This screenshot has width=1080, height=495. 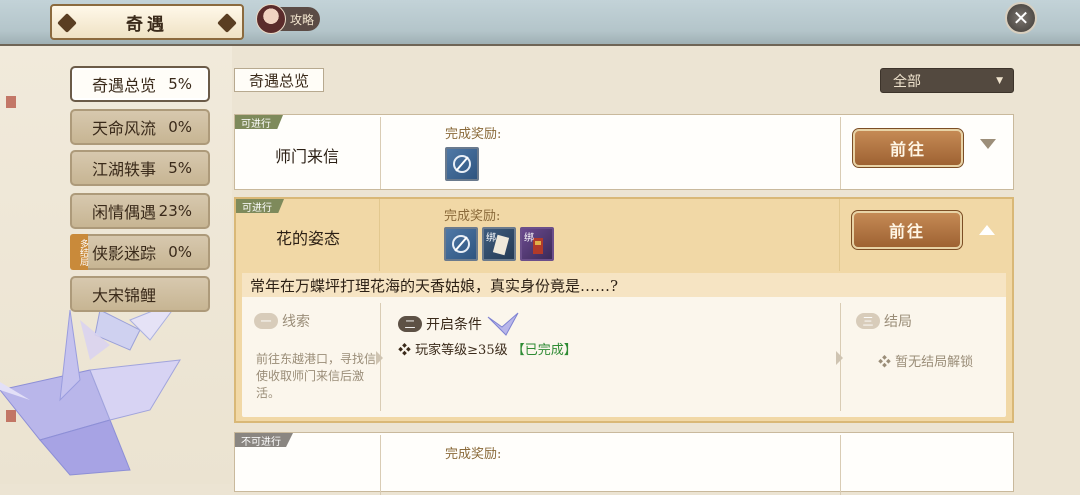 I want to click on quest-name: 师门来信, so click(x=307, y=156).